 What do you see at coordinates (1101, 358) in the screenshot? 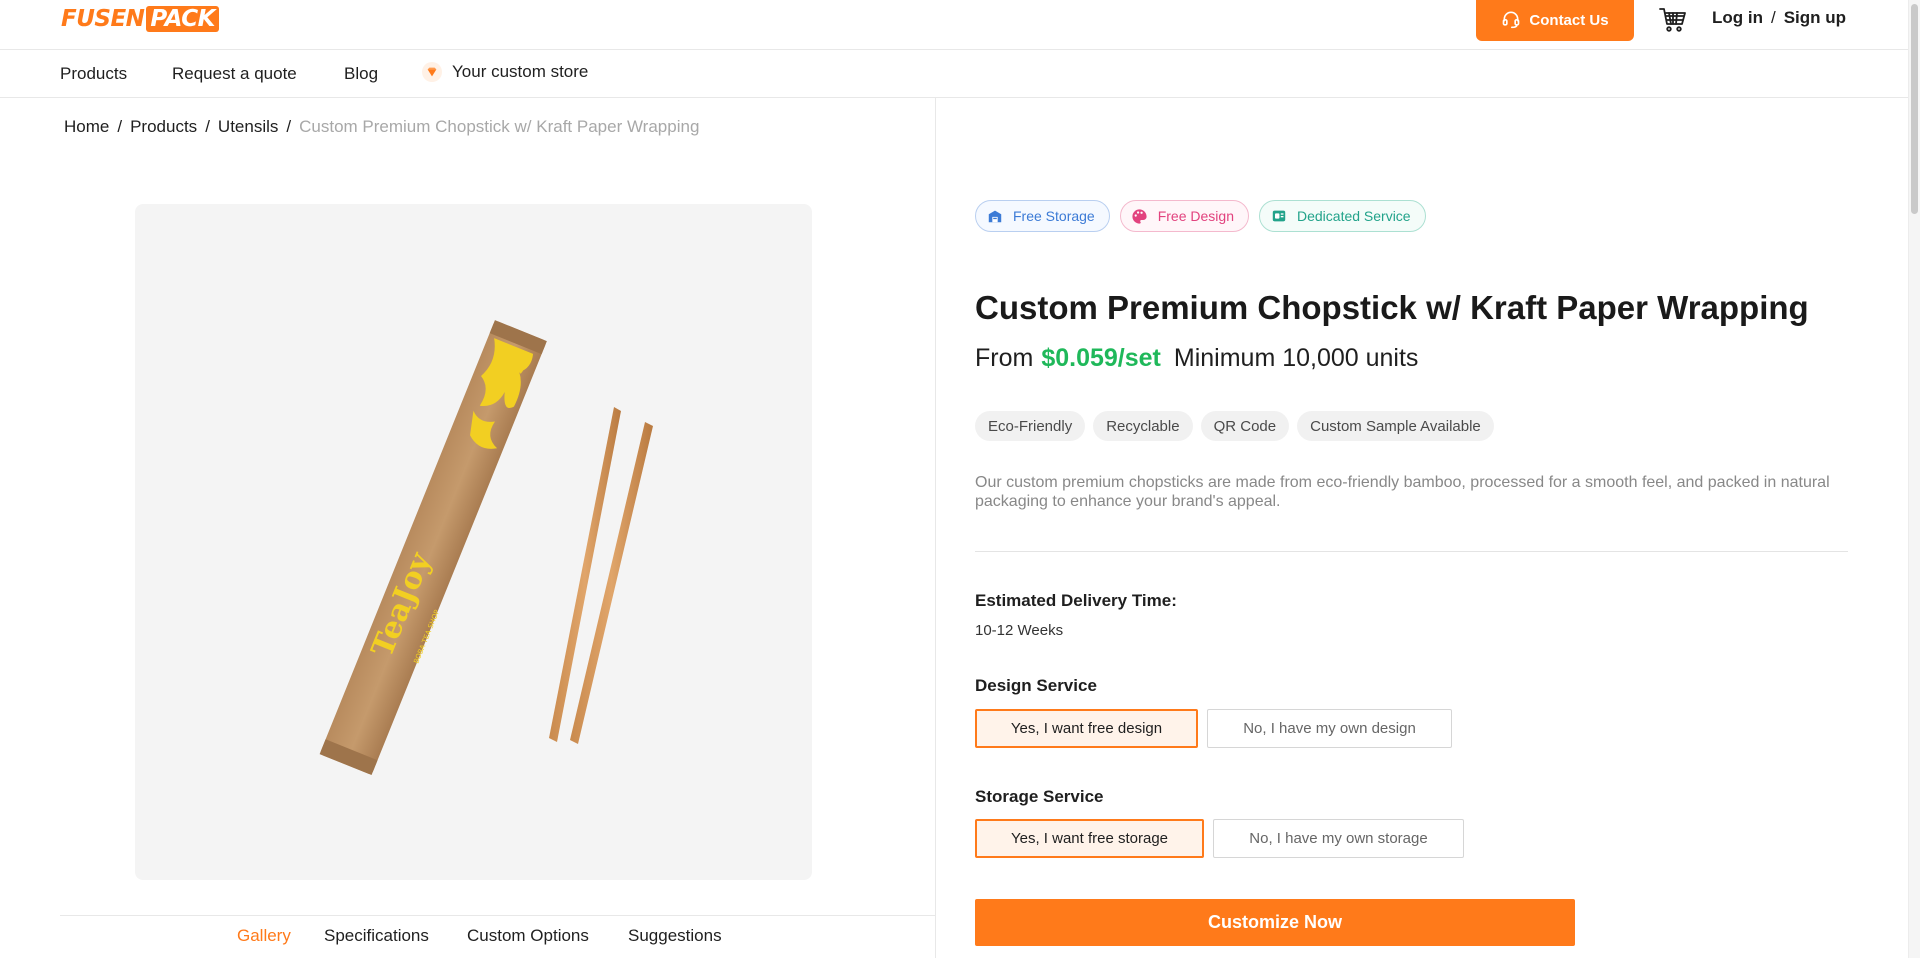
I see `price-value: $0.059/set` at bounding box center [1101, 358].